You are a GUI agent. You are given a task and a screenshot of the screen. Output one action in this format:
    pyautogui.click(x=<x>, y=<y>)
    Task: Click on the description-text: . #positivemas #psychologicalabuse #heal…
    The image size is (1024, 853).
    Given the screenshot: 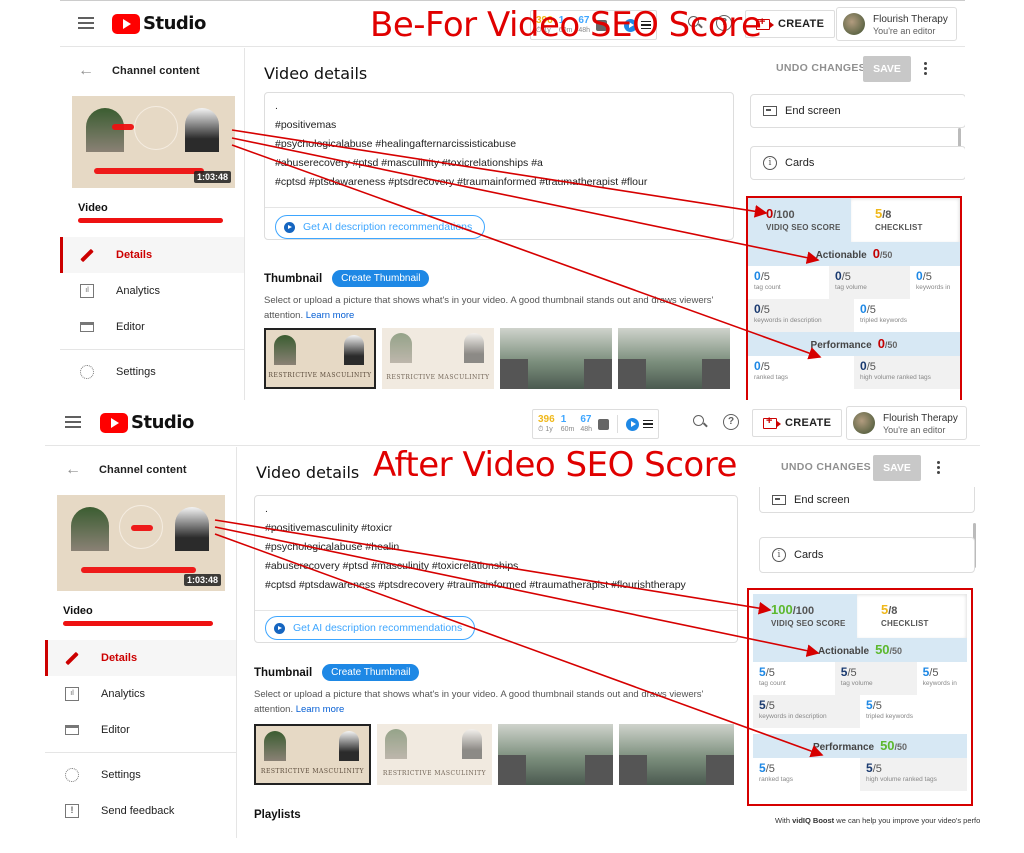 What is the action you would take?
    pyautogui.click(x=499, y=144)
    